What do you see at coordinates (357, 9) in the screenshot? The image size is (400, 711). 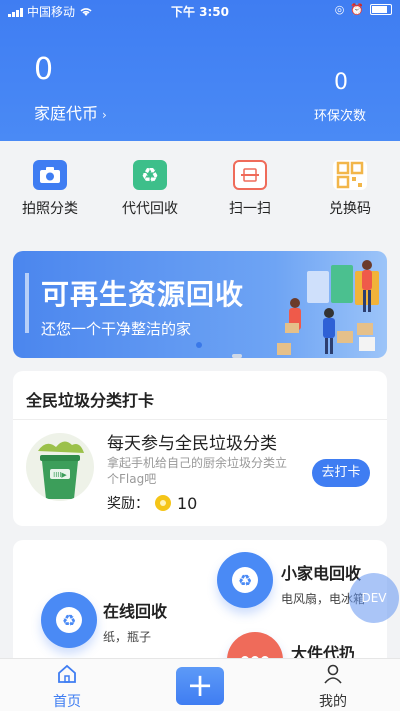 I see `alarm-icon: ⏰` at bounding box center [357, 9].